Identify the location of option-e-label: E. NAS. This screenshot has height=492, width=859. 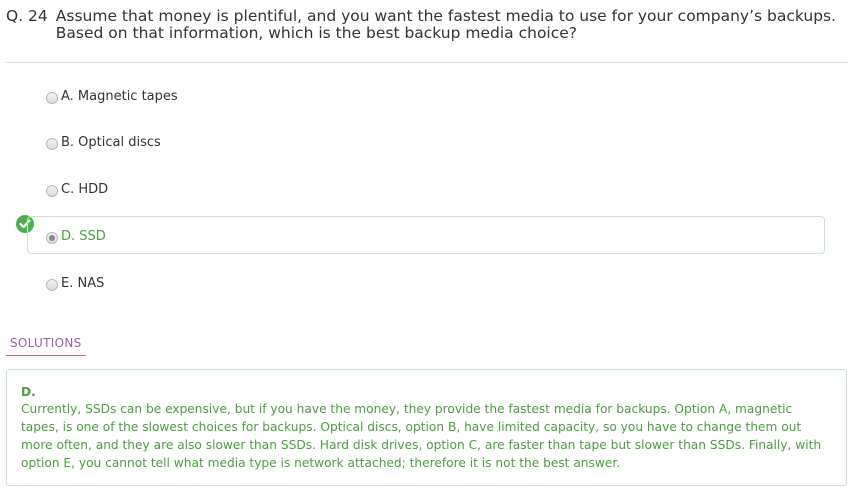
(83, 283).